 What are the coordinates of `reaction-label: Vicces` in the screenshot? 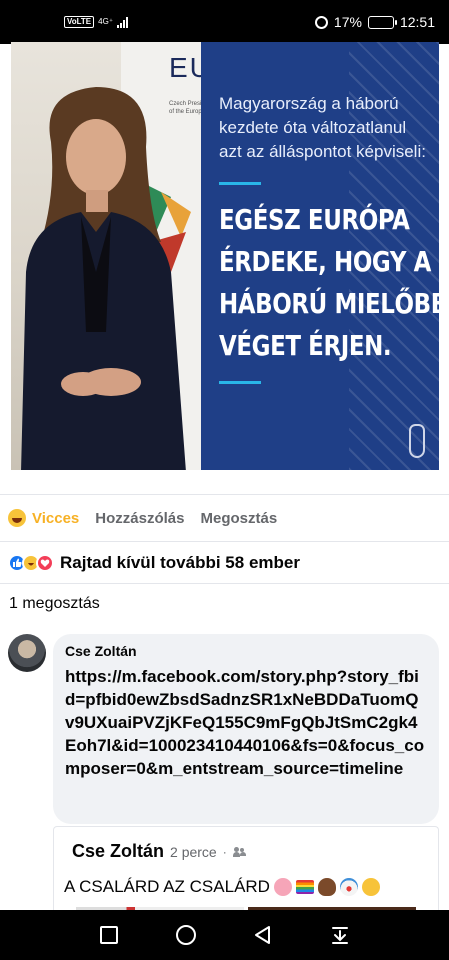 It's located at (56, 518).